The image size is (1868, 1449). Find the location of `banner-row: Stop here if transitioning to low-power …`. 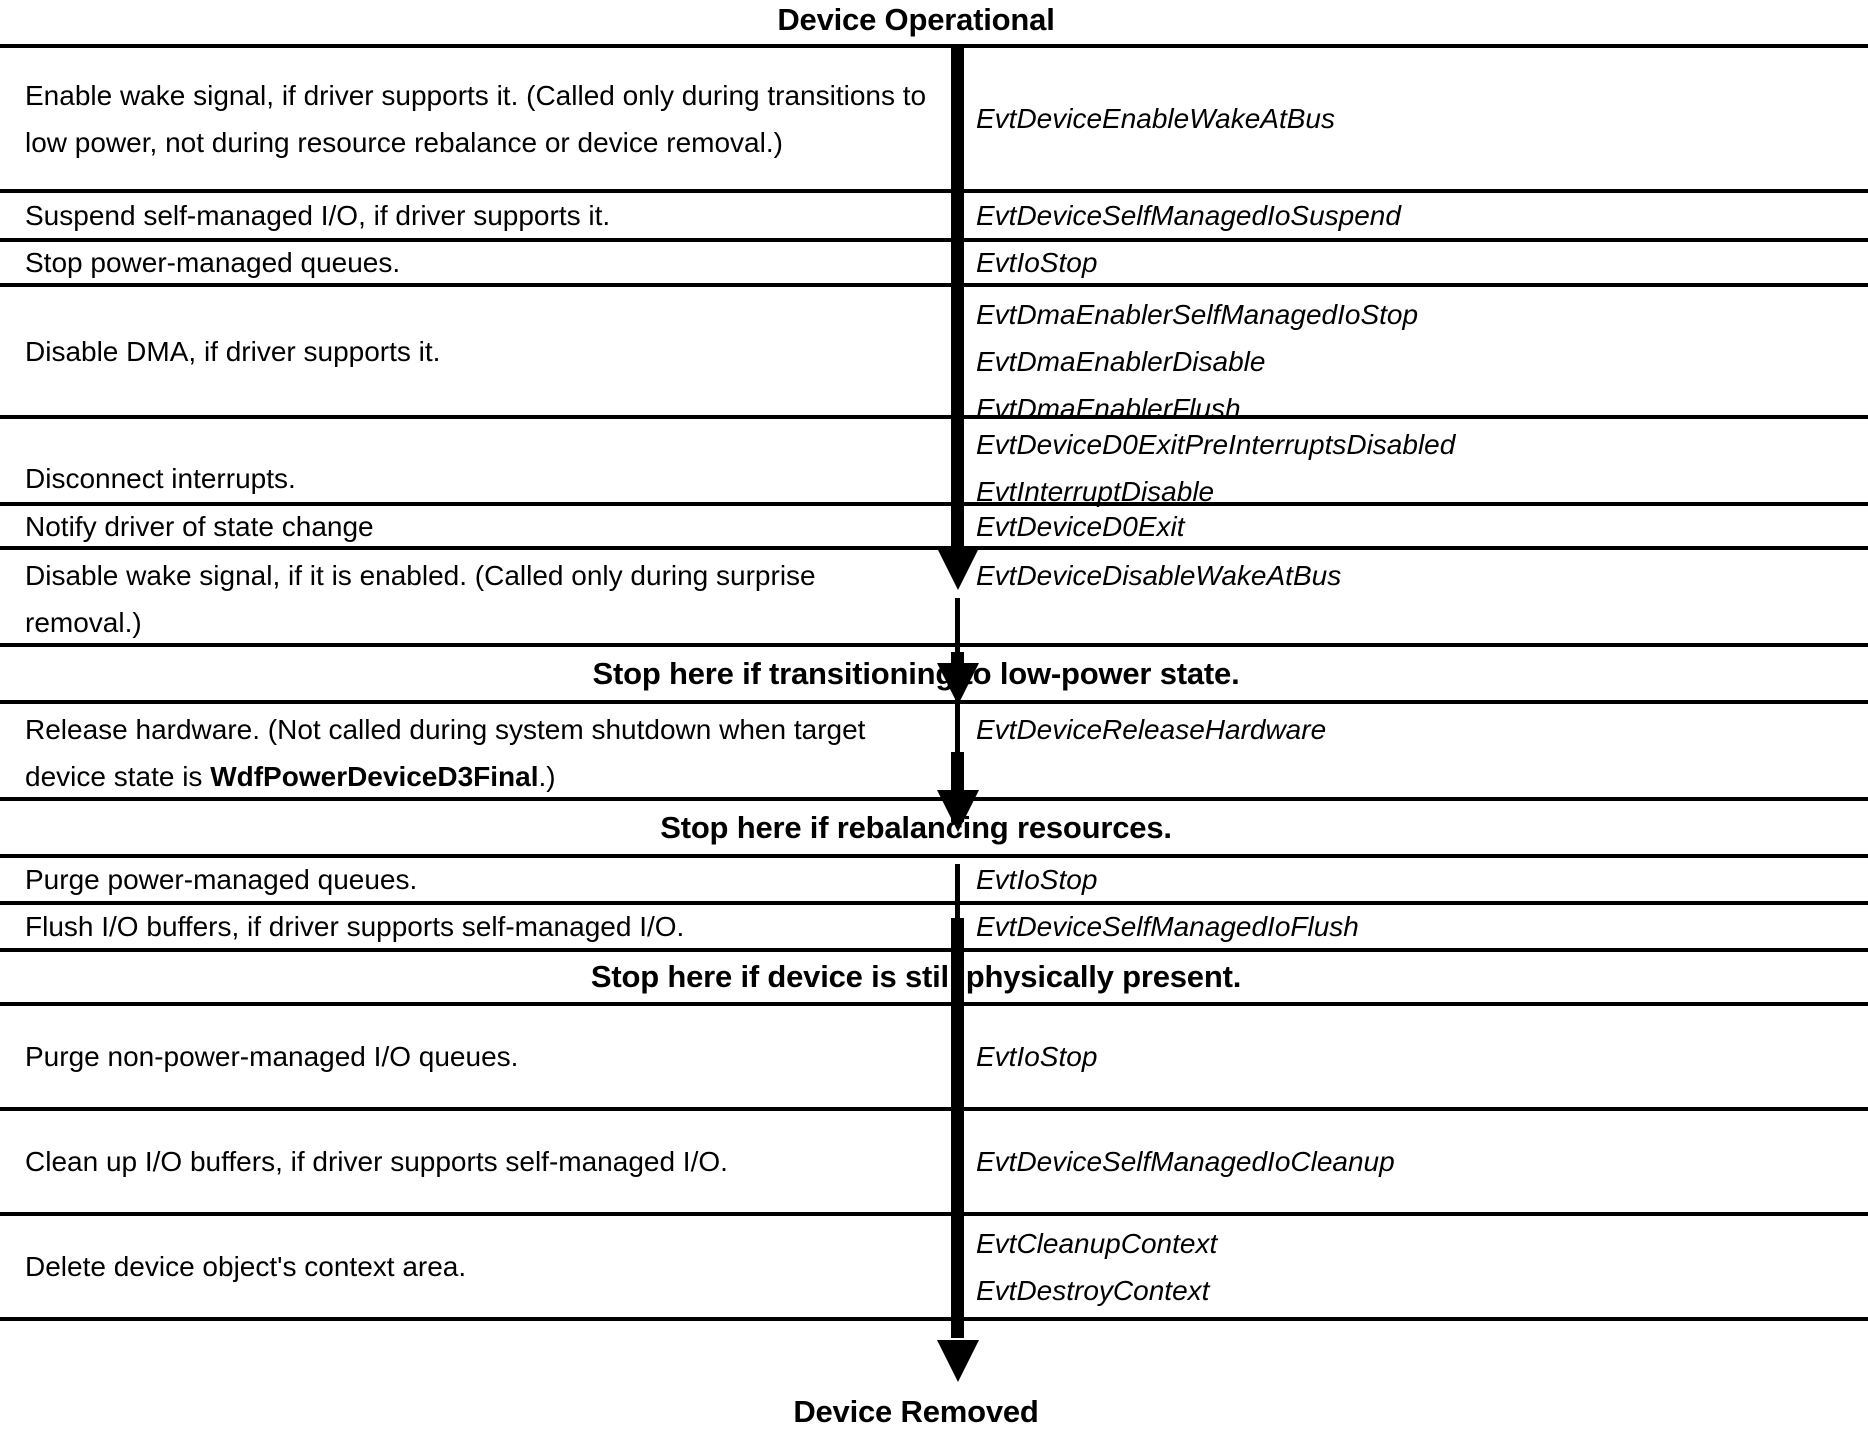

banner-row: Stop here if transitioning to low-power … is located at coordinates (934, 671).